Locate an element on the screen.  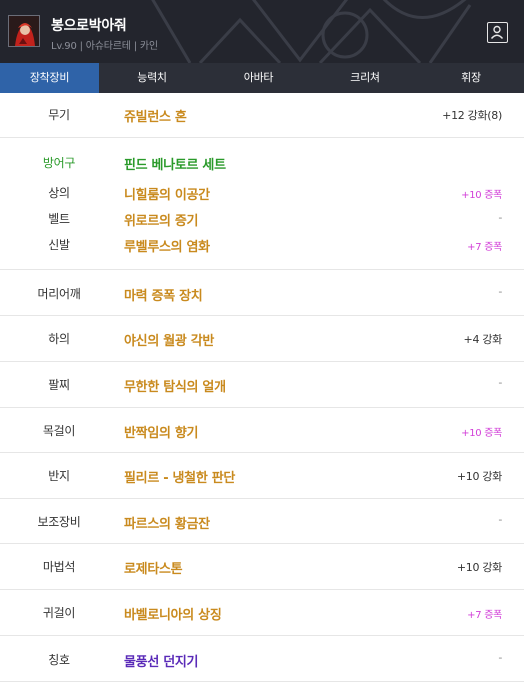
character-header: 봉으로박아줘 Lv.90 | 아슈타르테 | 카인 is located at coordinates (262, 31).